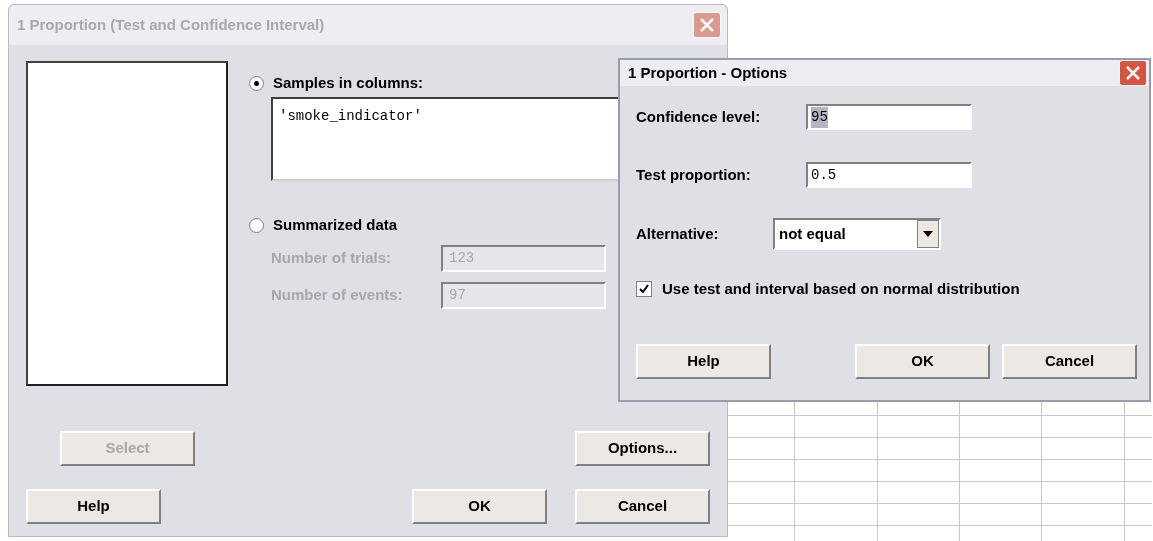  What do you see at coordinates (337, 295) in the screenshot?
I see `field-label: Number of events:` at bounding box center [337, 295].